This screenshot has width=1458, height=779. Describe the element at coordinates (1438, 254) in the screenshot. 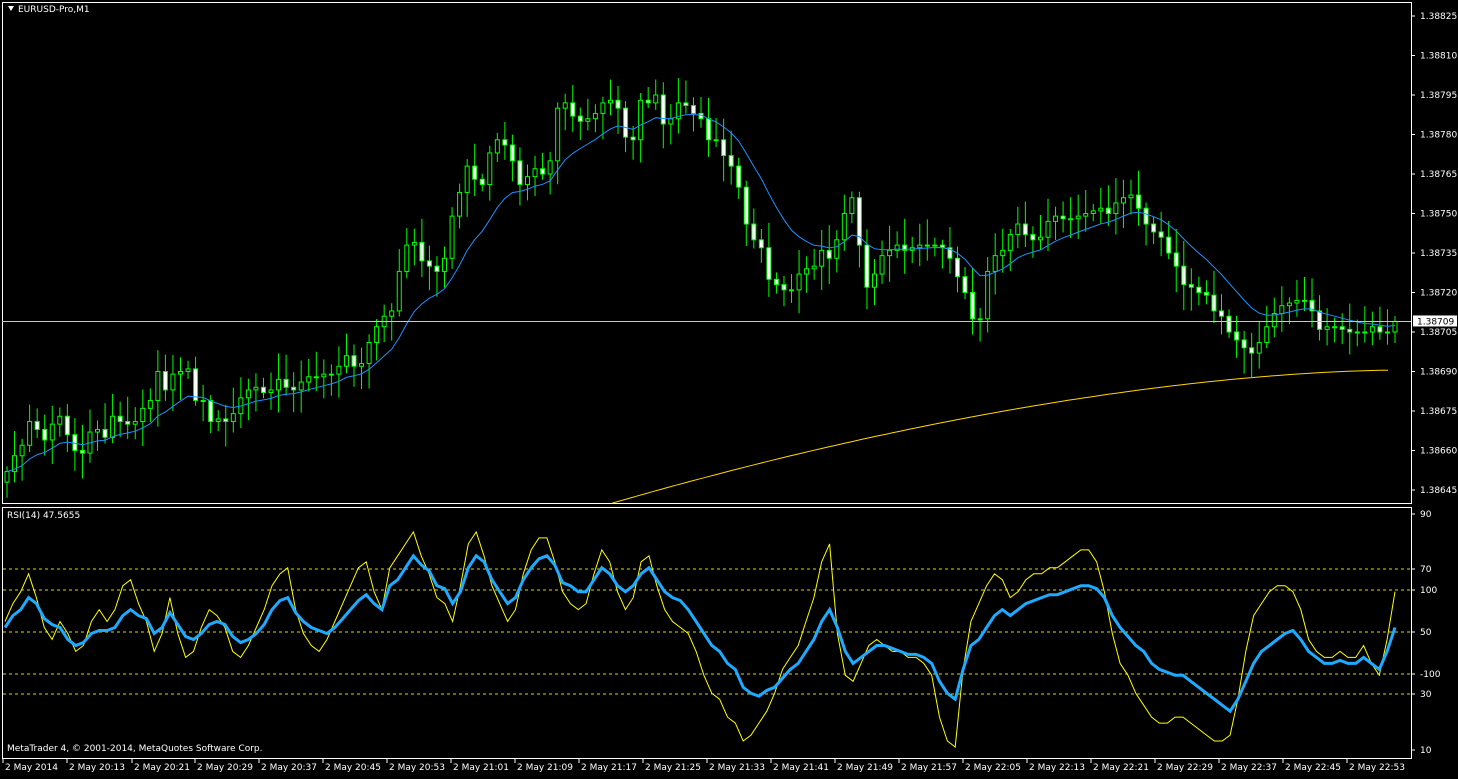

I see `price-tick-label: 1.38735` at that location.